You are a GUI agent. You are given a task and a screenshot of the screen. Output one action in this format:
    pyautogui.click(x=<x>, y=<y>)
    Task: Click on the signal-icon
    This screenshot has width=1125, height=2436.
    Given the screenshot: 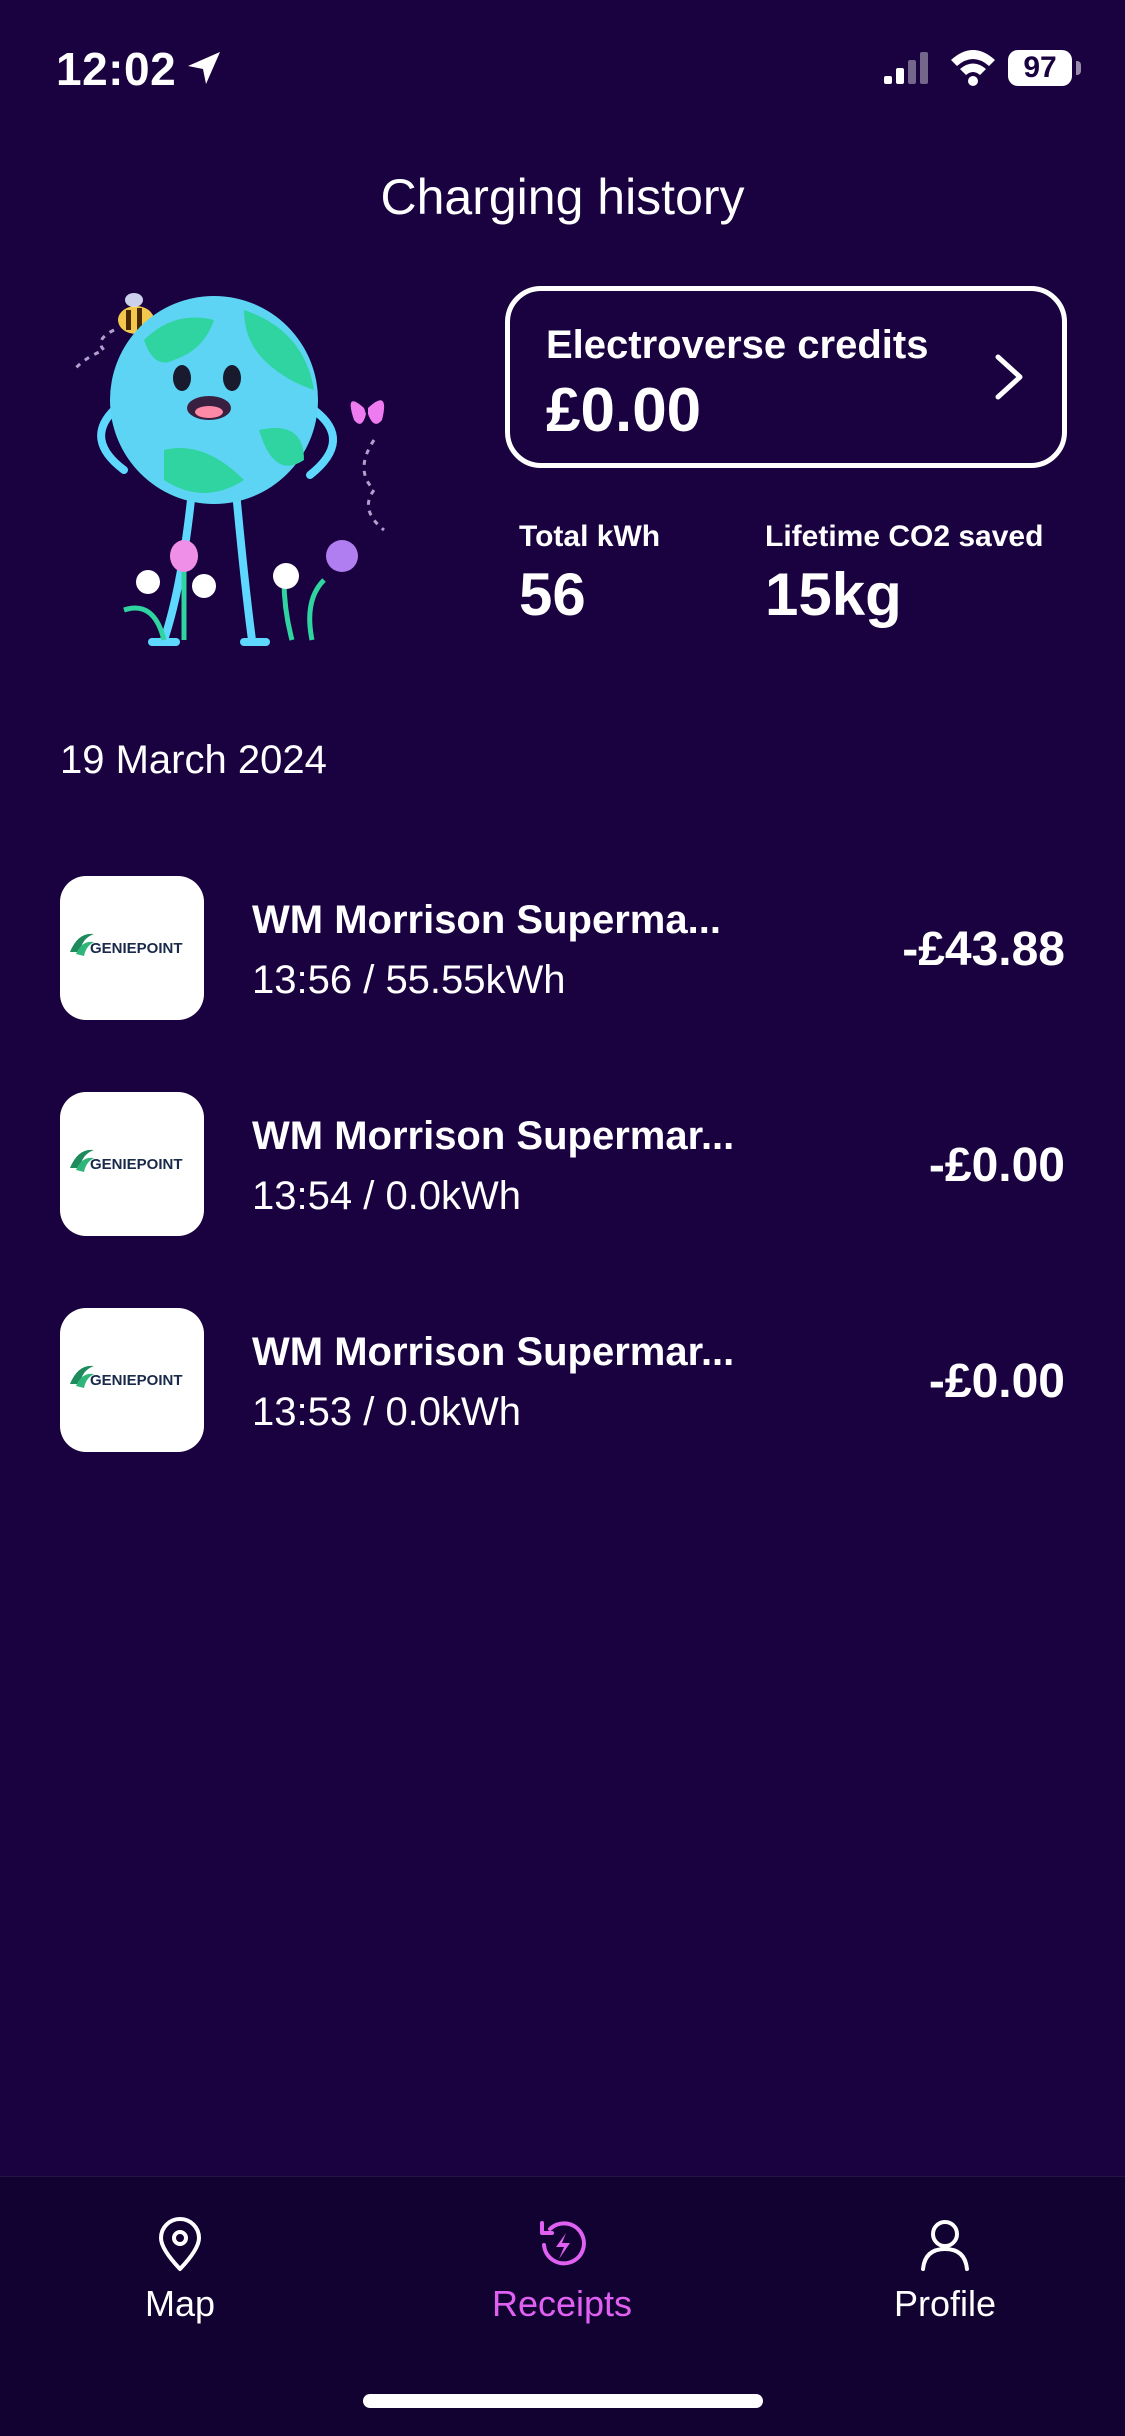 What is the action you would take?
    pyautogui.click(x=906, y=68)
    